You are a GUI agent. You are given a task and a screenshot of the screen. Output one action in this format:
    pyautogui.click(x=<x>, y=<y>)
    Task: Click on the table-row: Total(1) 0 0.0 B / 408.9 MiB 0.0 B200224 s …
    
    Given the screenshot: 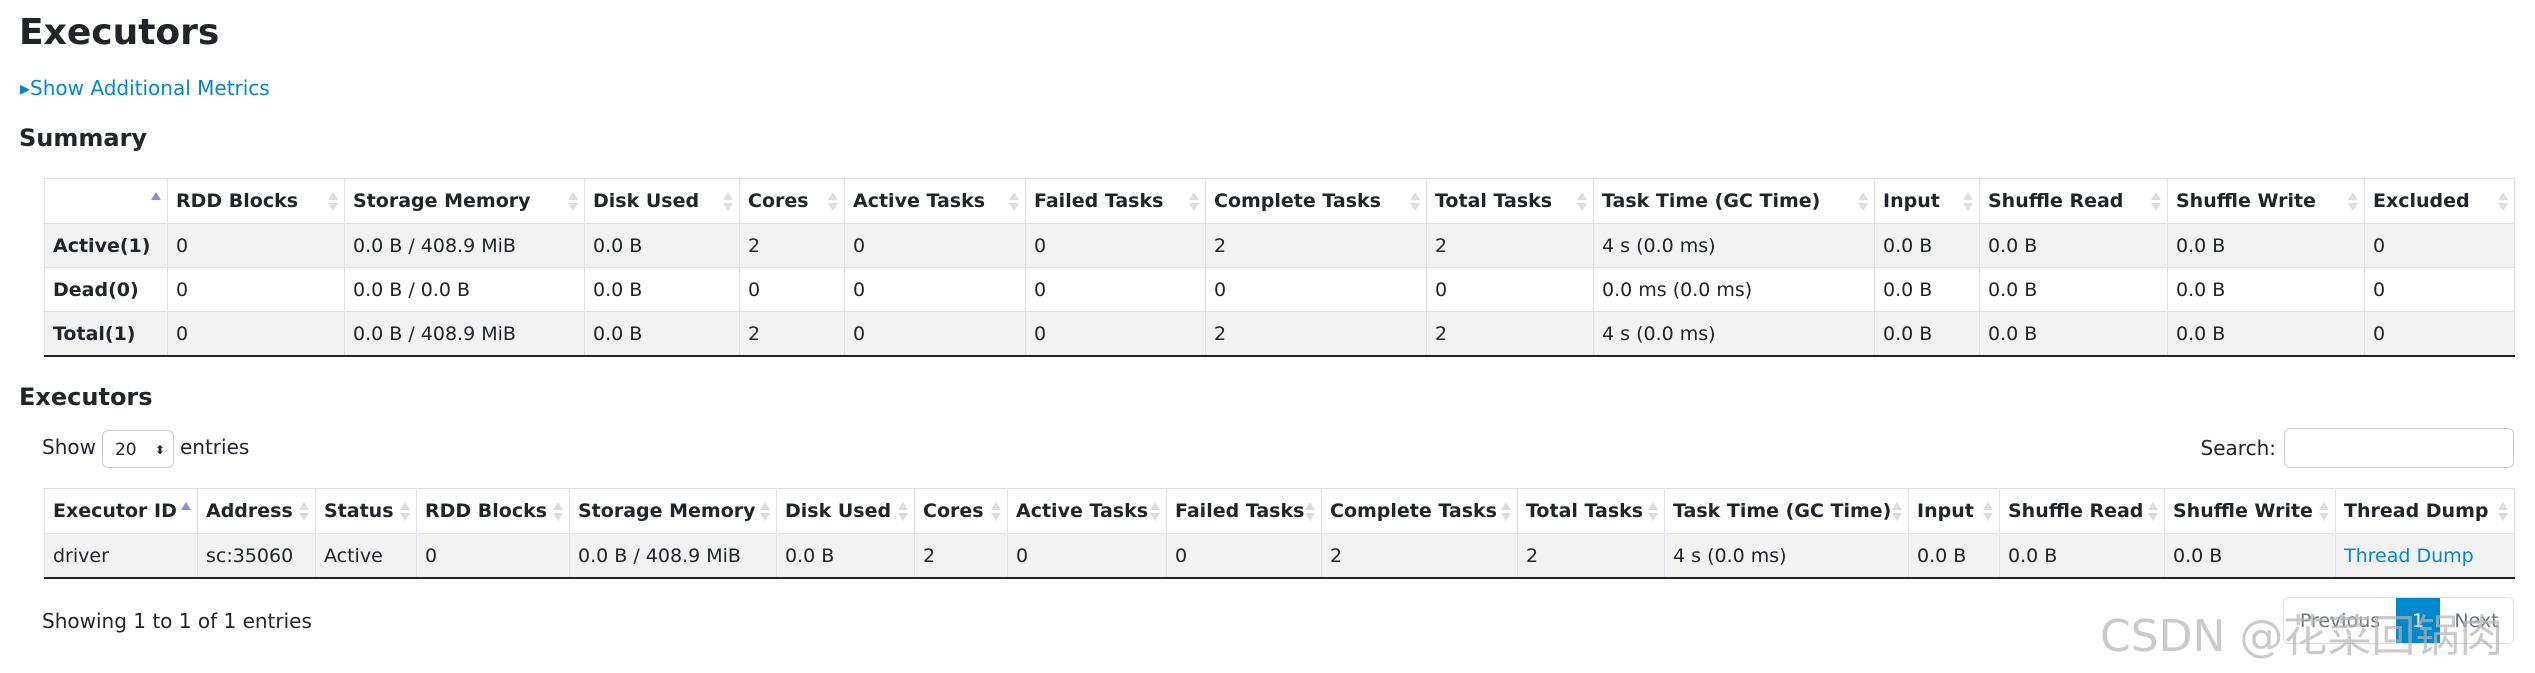 What is the action you would take?
    pyautogui.click(x=1279, y=334)
    